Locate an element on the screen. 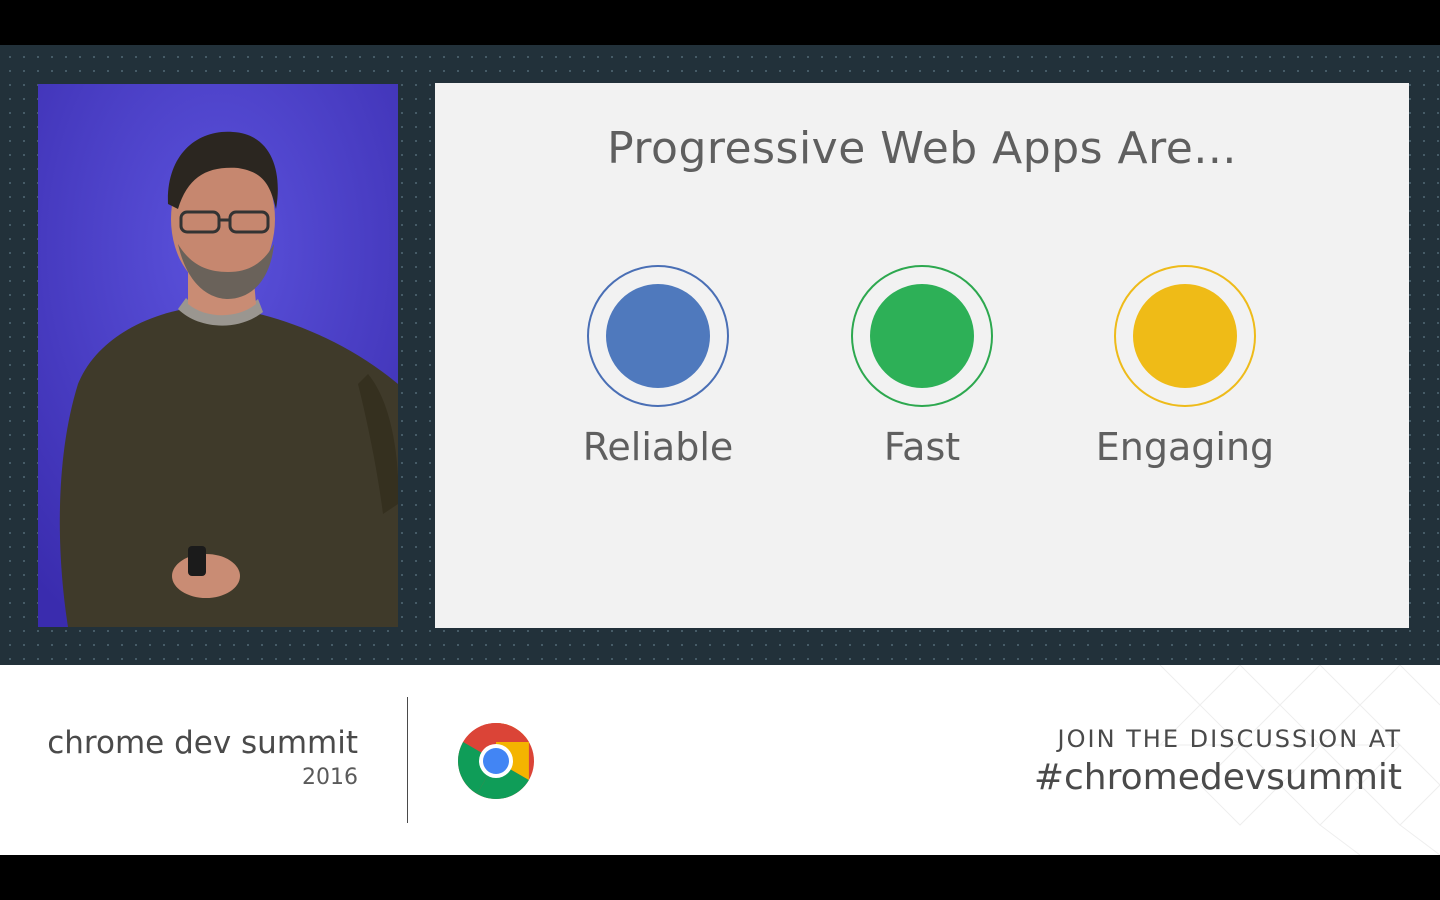 This screenshot has width=1440, height=900. discussion-callout: JOIN THE DISCUSSION AT is located at coordinates (1229, 739).